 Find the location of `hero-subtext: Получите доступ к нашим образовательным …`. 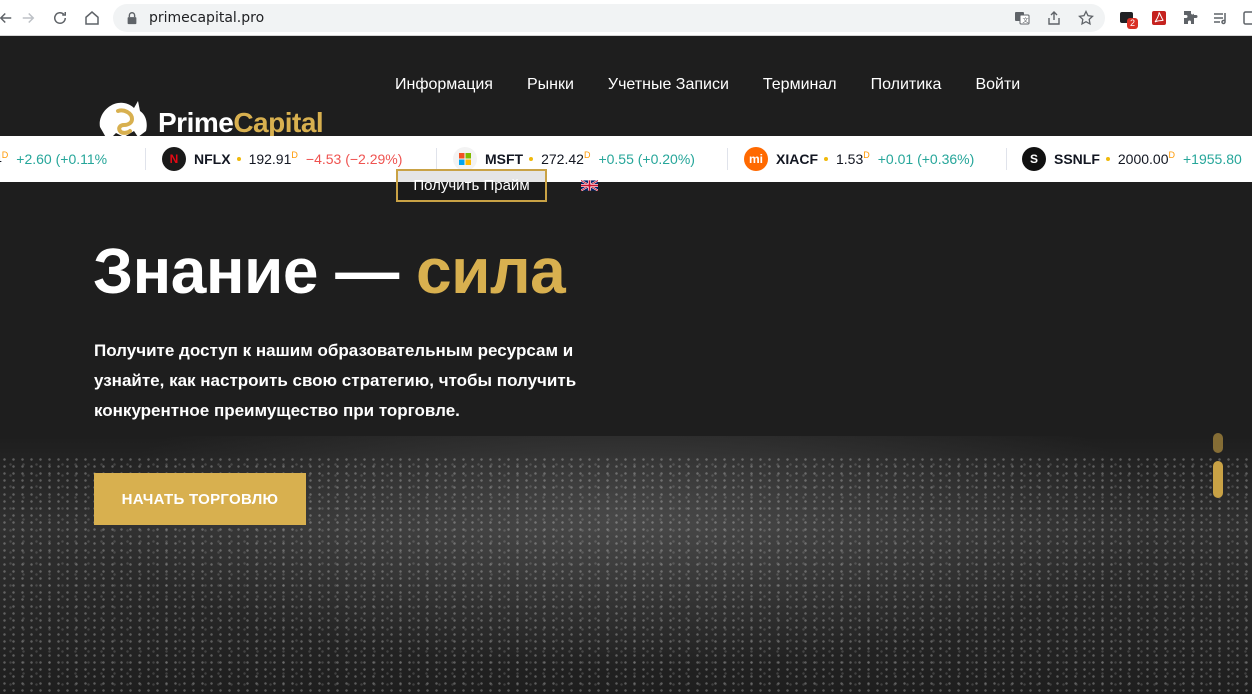

hero-subtext: Получите доступ к нашим образовательным … is located at coordinates (335, 380).